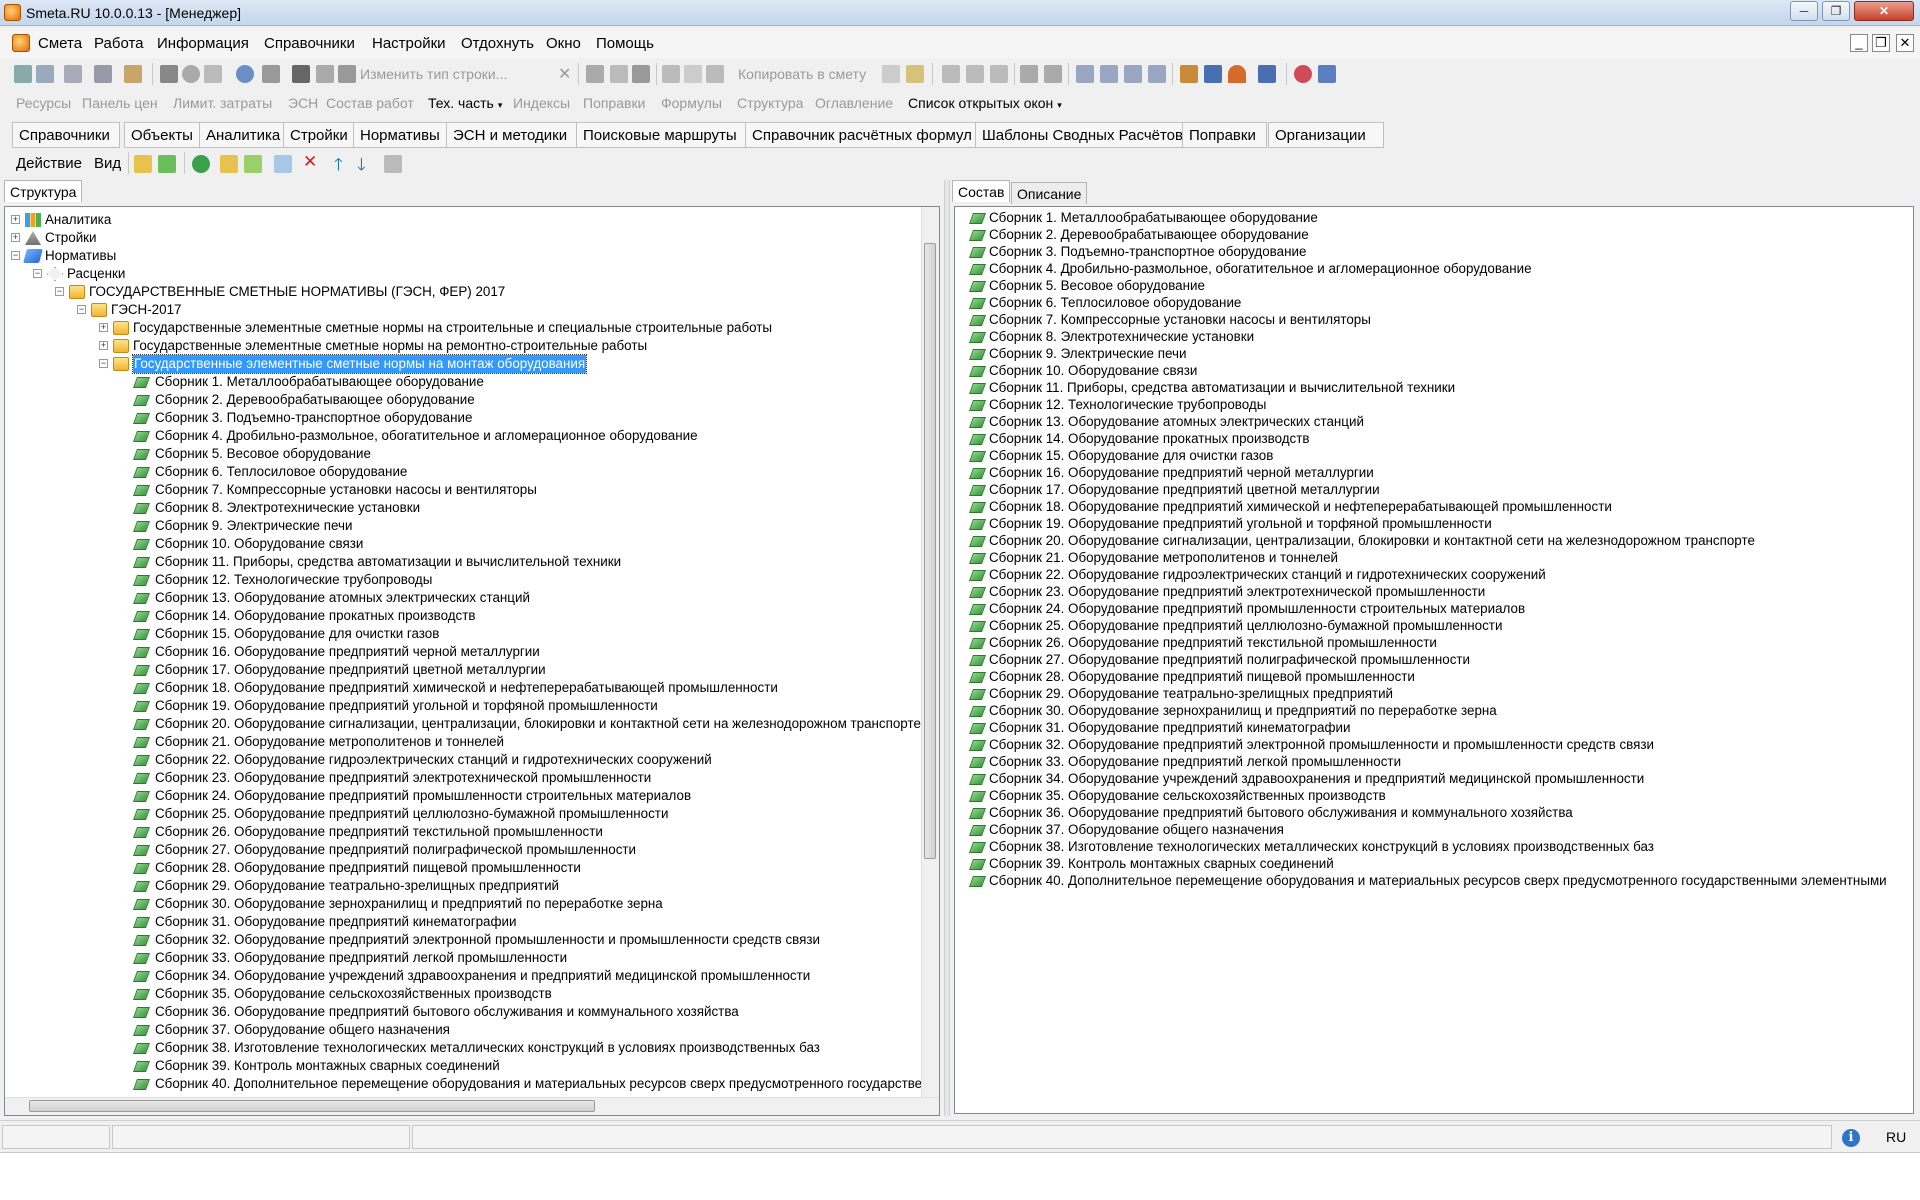  I want to click on link-icon, so click(595, 74).